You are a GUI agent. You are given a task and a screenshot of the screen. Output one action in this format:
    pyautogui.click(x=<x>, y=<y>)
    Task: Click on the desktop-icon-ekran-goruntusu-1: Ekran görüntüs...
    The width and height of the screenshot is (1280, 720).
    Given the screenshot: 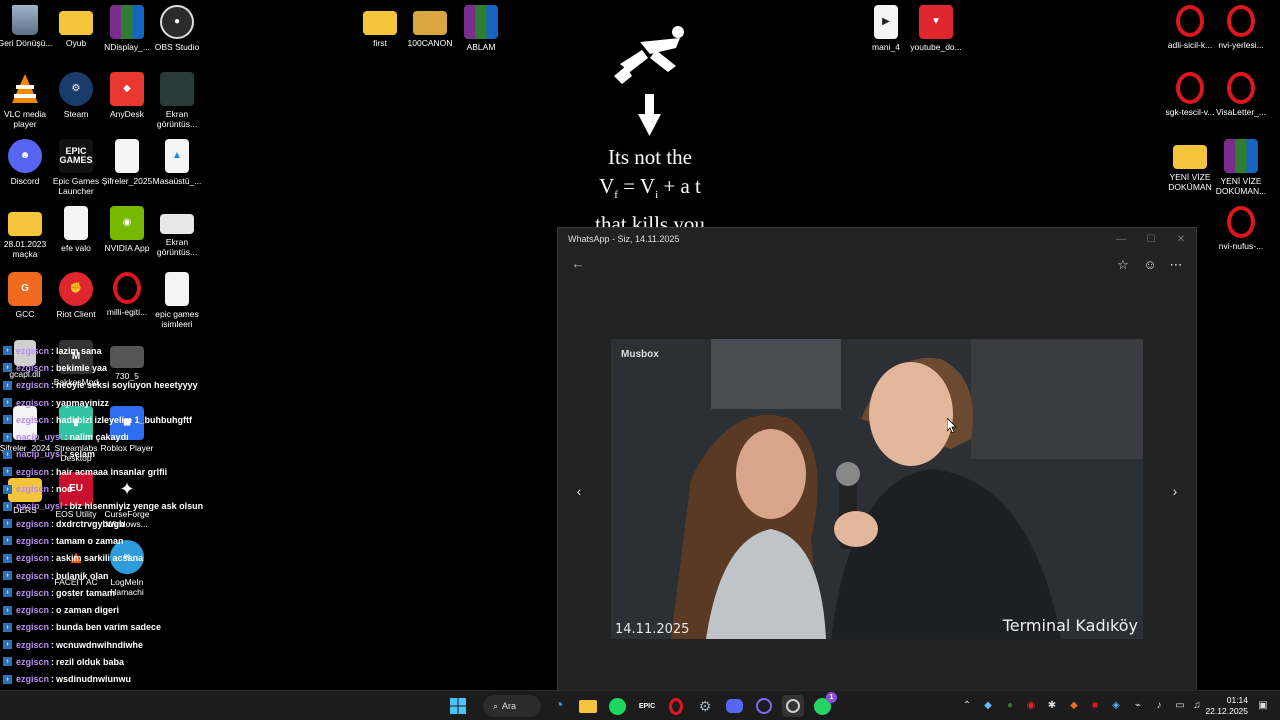 What is the action you would take?
    pyautogui.click(x=177, y=100)
    